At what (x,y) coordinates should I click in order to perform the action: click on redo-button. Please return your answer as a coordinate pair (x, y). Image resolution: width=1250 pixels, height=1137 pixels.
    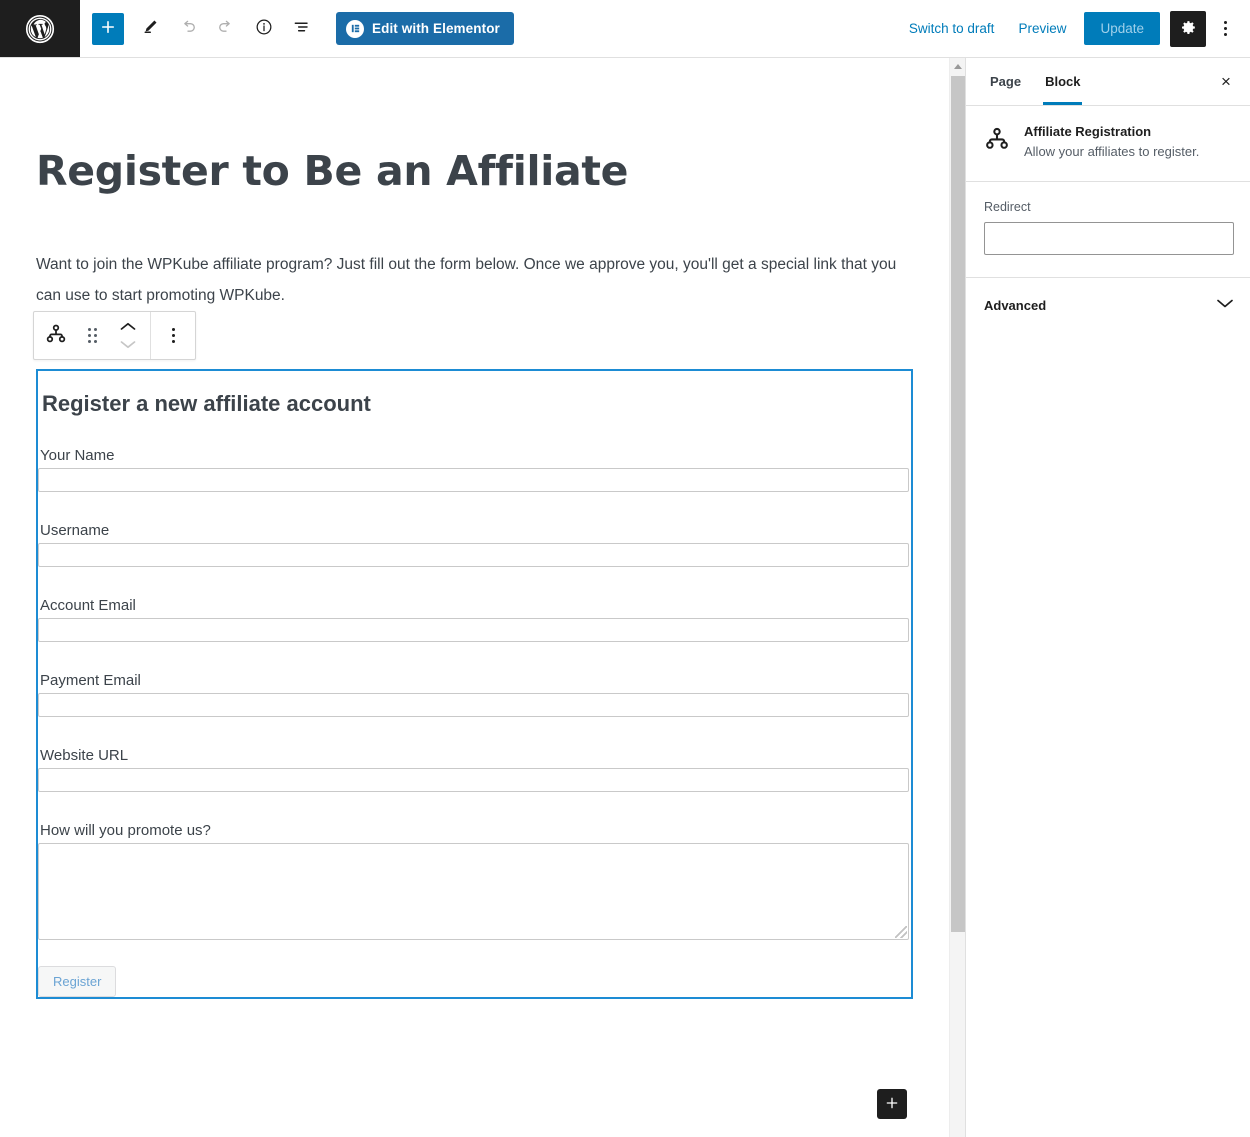
    Looking at the image, I should click on (226, 29).